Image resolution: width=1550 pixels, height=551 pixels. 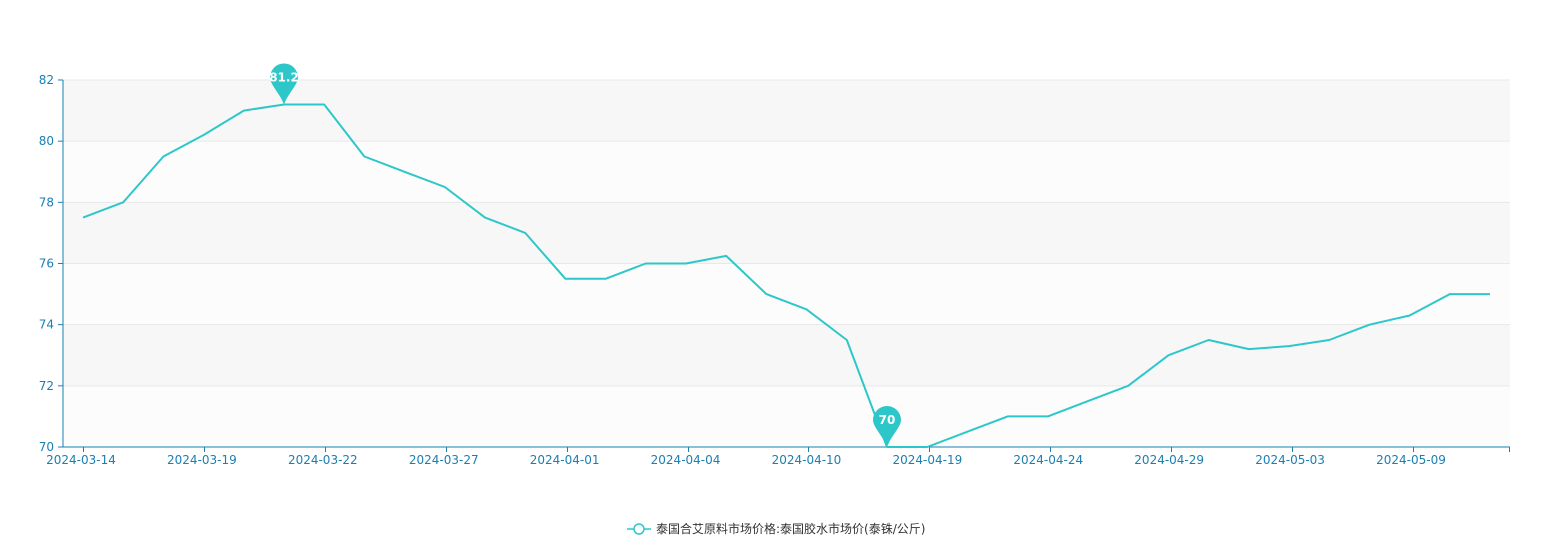 What do you see at coordinates (565, 460) in the screenshot?
I see `x-tick-label: 2024-04-01` at bounding box center [565, 460].